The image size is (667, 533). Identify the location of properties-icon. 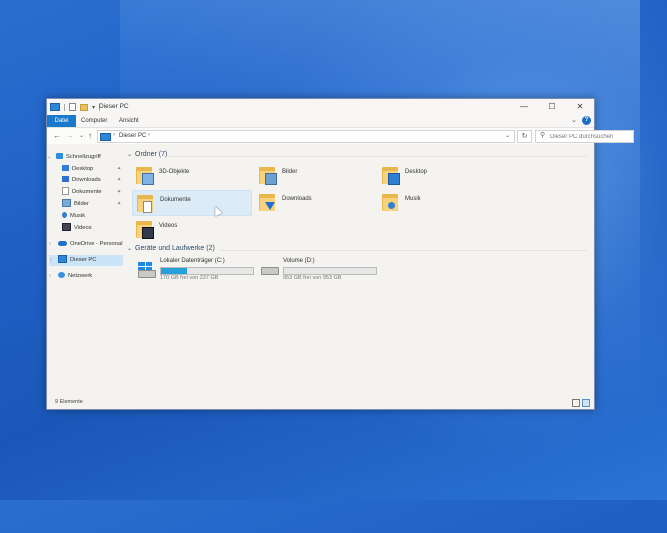
(72, 107).